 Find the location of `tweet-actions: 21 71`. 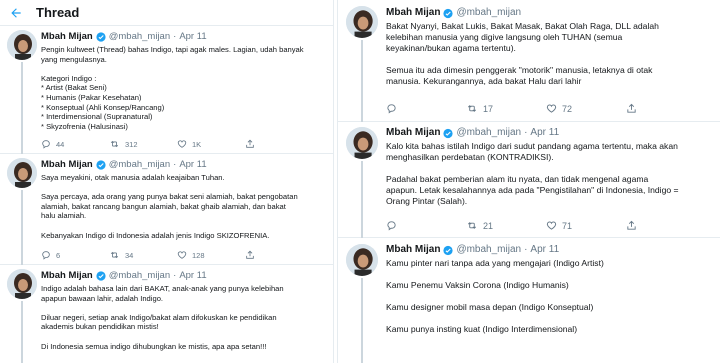

tweet-actions: 21 71 is located at coordinates (514, 225).